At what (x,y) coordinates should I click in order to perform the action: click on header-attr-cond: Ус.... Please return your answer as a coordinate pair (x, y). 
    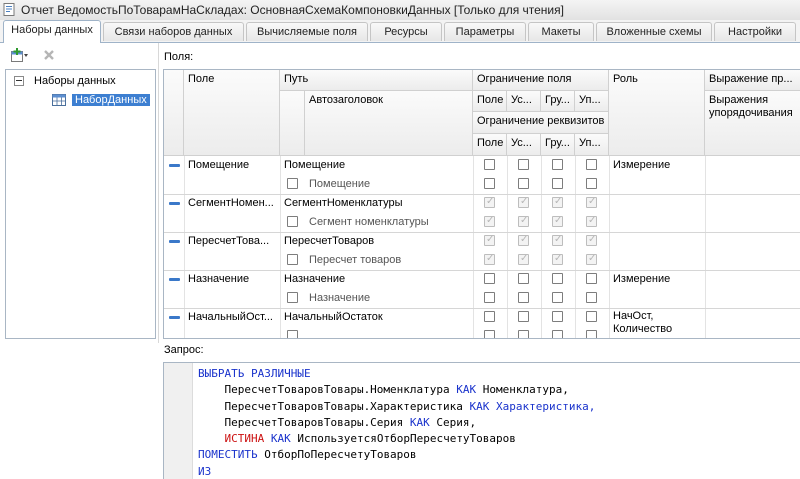
    Looking at the image, I should click on (524, 145).